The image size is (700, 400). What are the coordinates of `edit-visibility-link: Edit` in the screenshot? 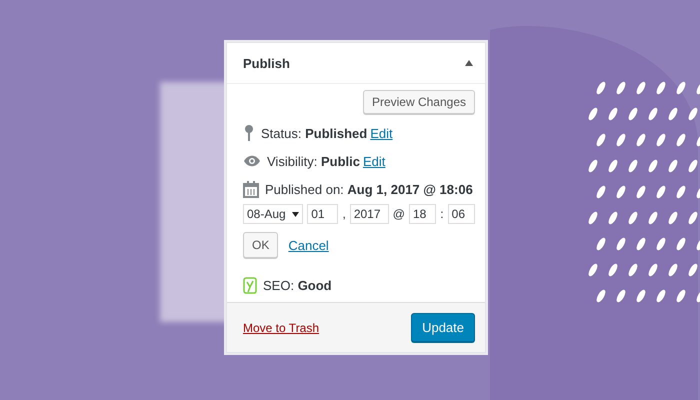 It's located at (374, 161).